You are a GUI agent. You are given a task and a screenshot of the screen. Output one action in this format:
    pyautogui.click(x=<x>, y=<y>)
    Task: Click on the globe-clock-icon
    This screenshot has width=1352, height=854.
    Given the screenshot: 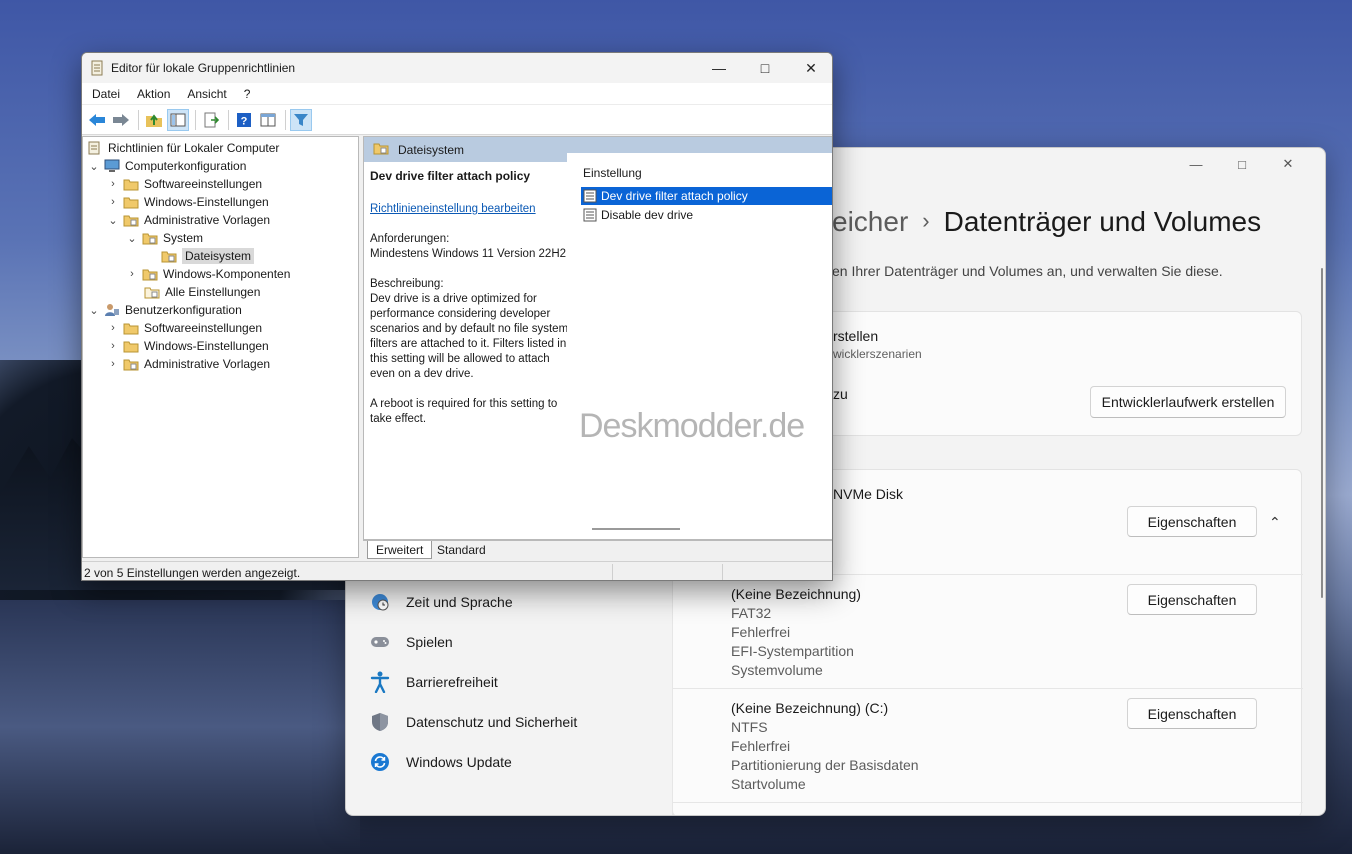 What is the action you would take?
    pyautogui.click(x=380, y=602)
    